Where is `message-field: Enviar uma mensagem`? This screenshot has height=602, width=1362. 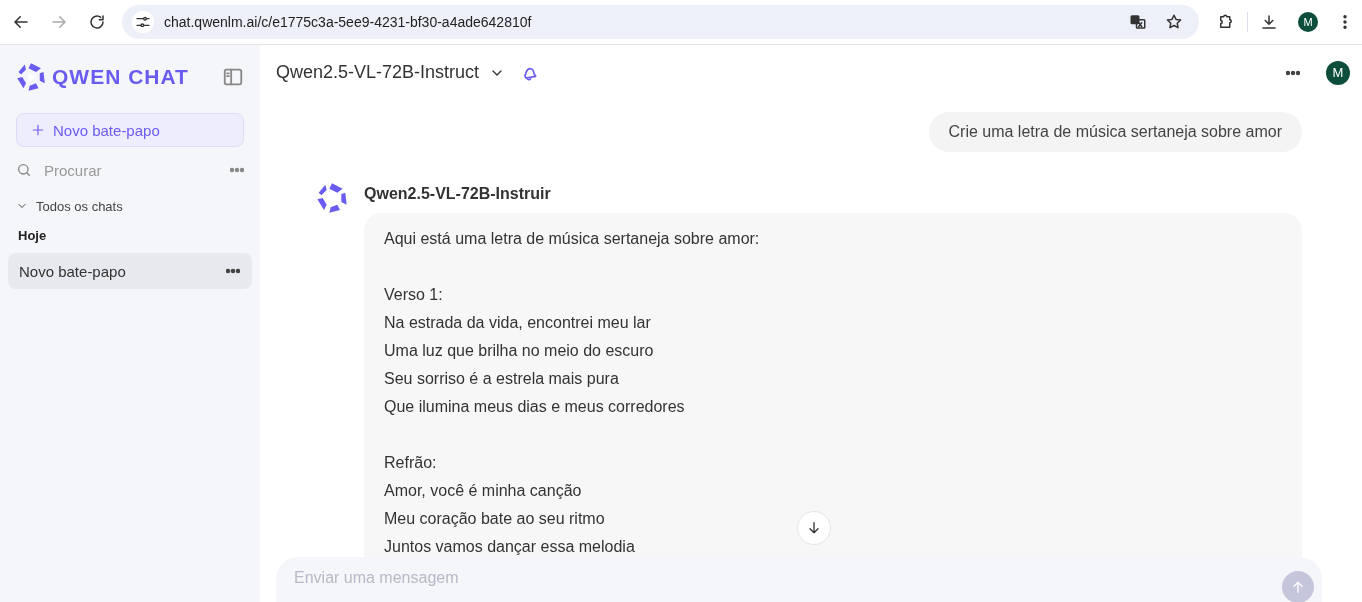 message-field: Enviar uma mensagem is located at coordinates (799, 579).